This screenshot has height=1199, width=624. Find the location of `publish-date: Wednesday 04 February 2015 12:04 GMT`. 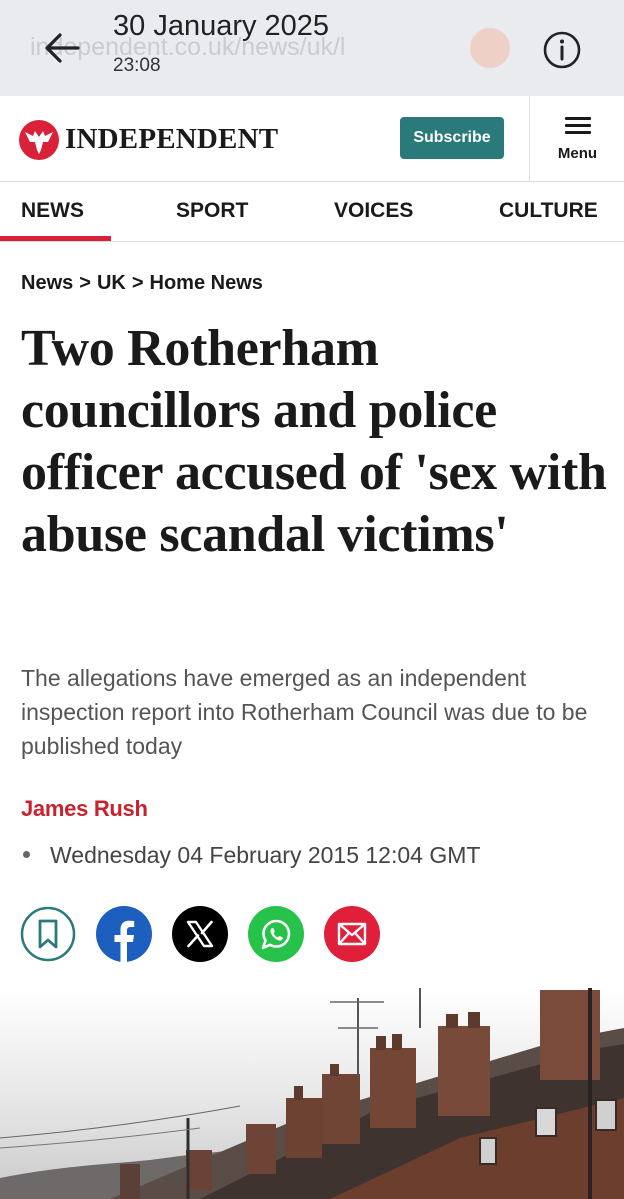

publish-date: Wednesday 04 February 2015 12:04 GMT is located at coordinates (250, 855).